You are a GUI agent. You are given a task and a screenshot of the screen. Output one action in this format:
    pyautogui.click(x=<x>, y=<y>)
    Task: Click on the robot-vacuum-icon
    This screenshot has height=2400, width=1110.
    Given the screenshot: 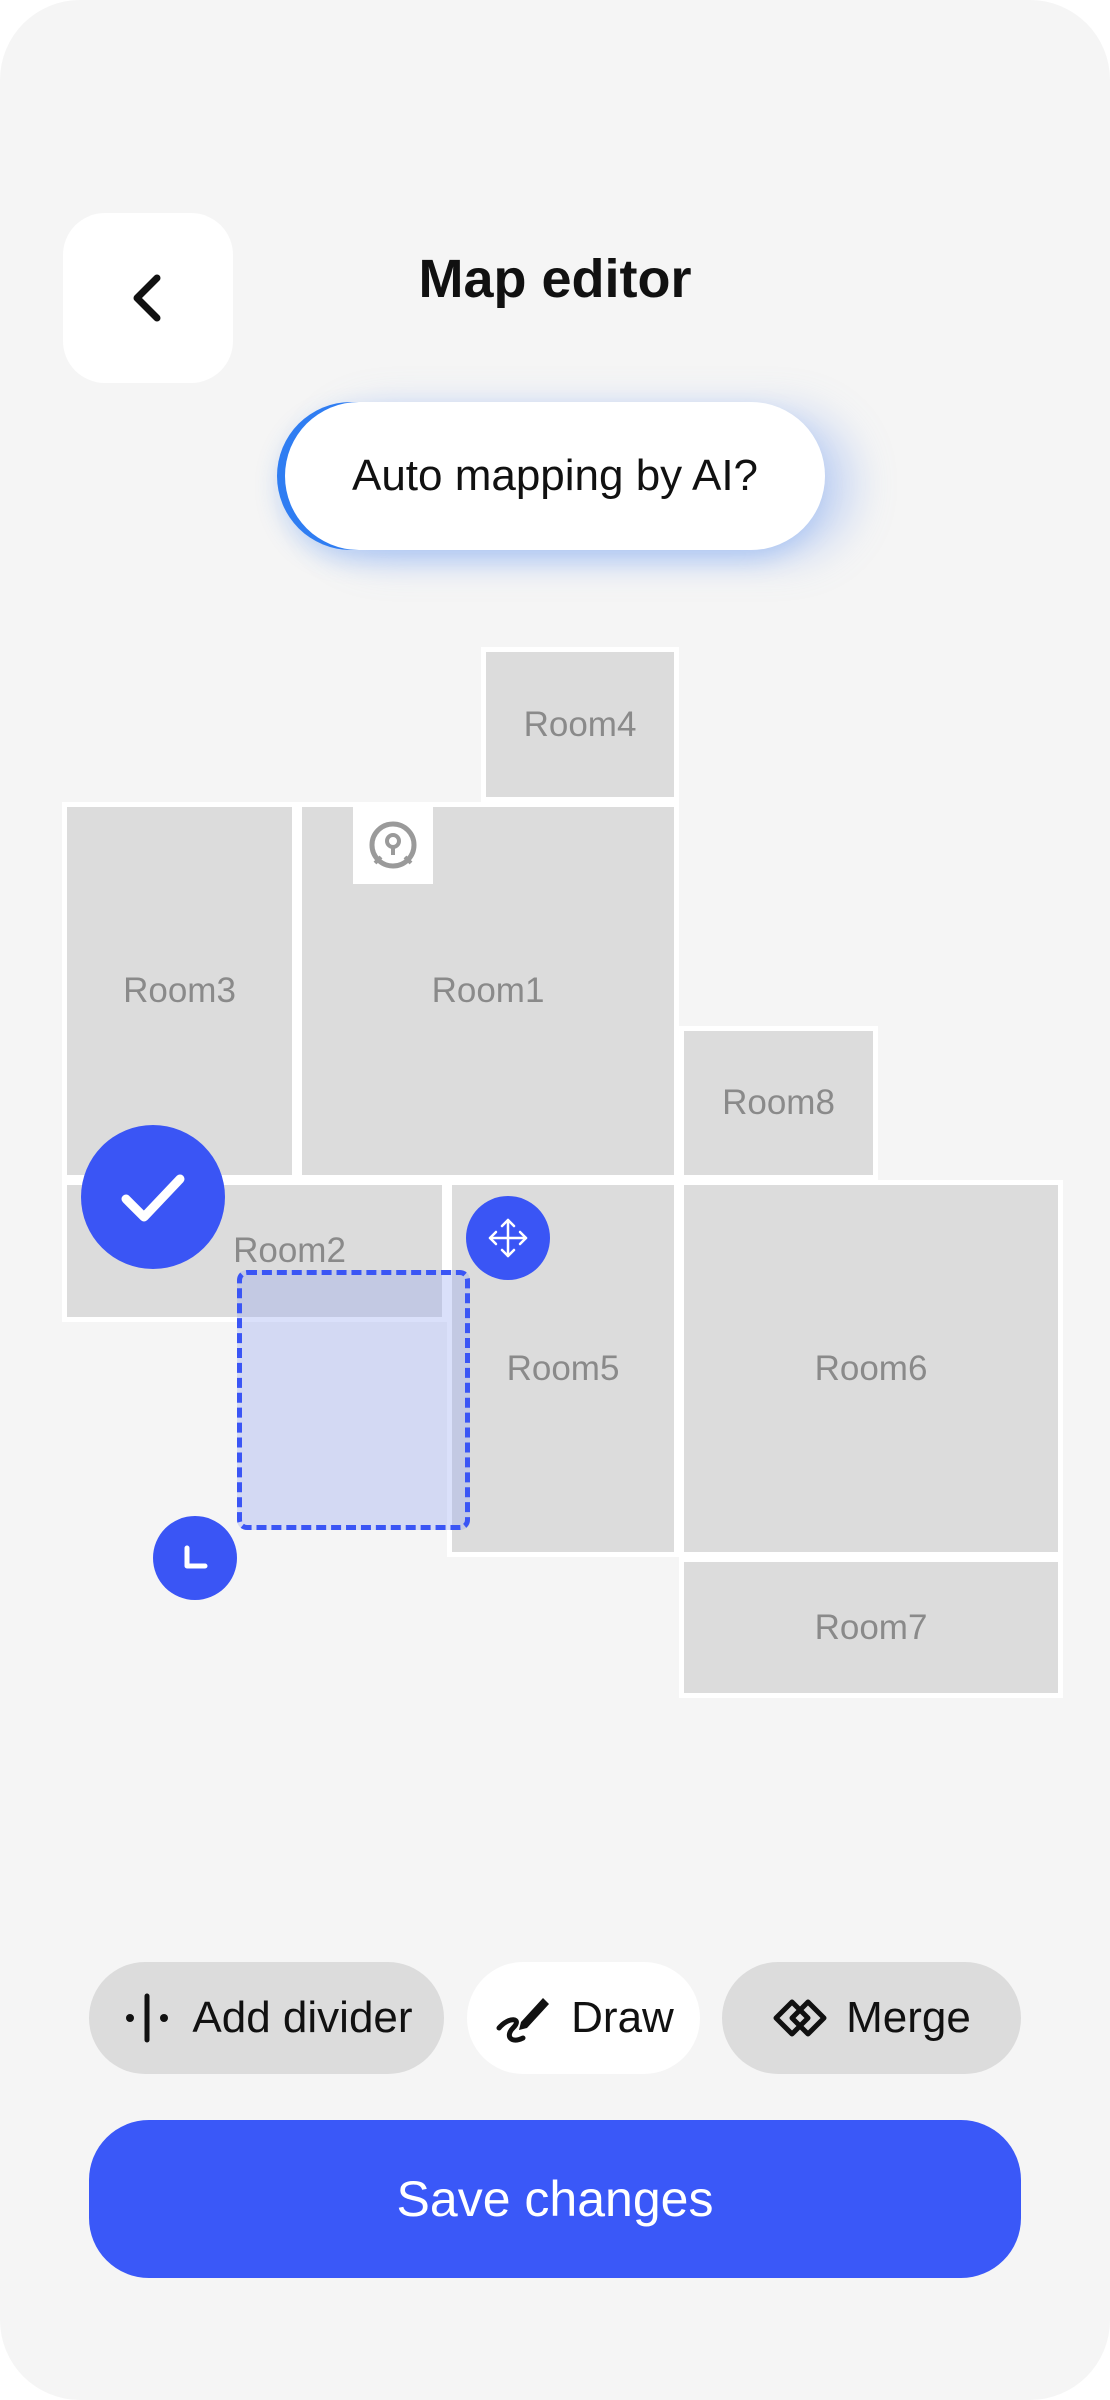 What is the action you would take?
    pyautogui.click(x=393, y=845)
    